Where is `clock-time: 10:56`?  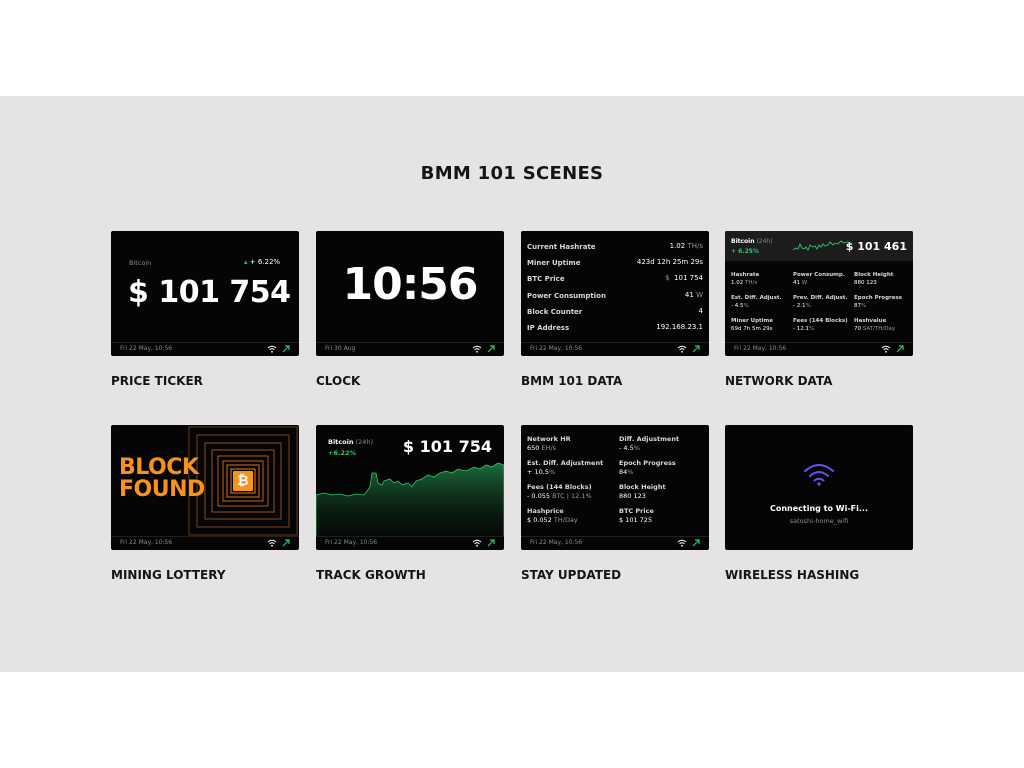 clock-time: 10:56 is located at coordinates (410, 284).